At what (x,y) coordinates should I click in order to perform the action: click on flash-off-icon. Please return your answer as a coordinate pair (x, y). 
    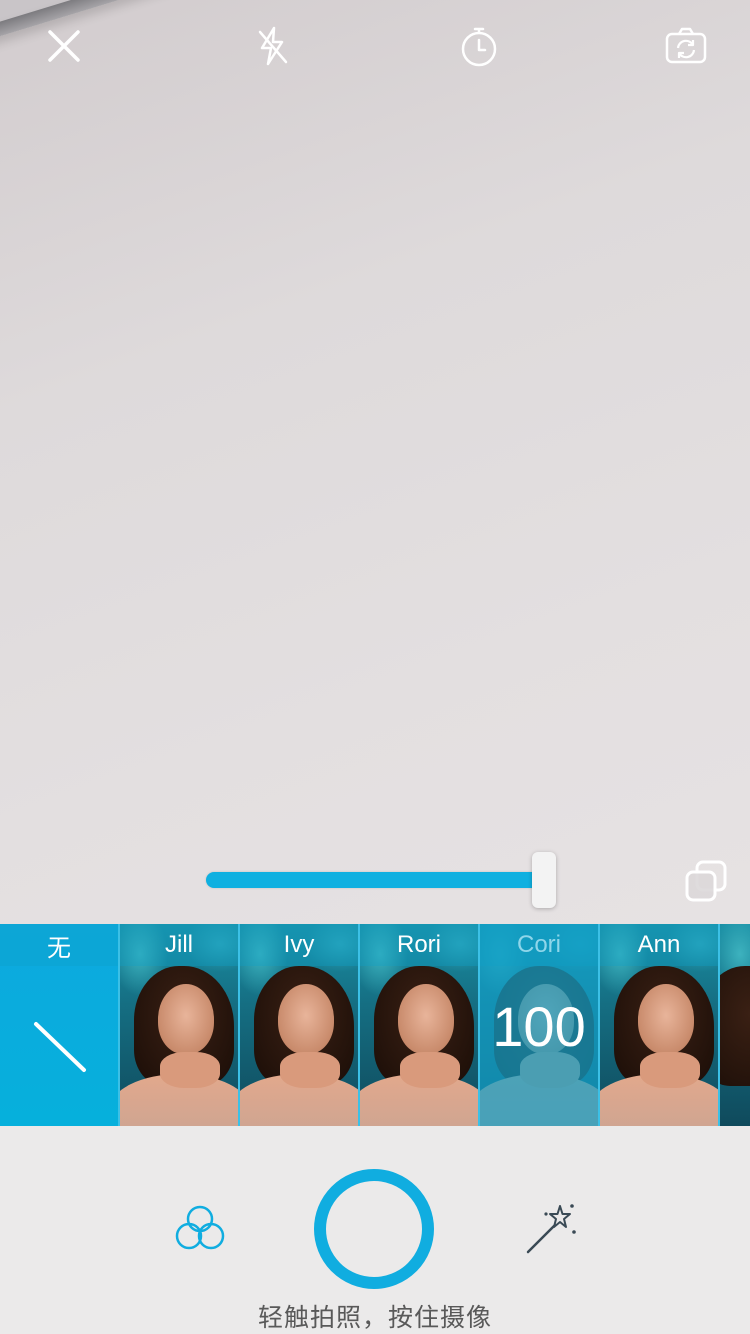
    Looking at the image, I should click on (273, 46).